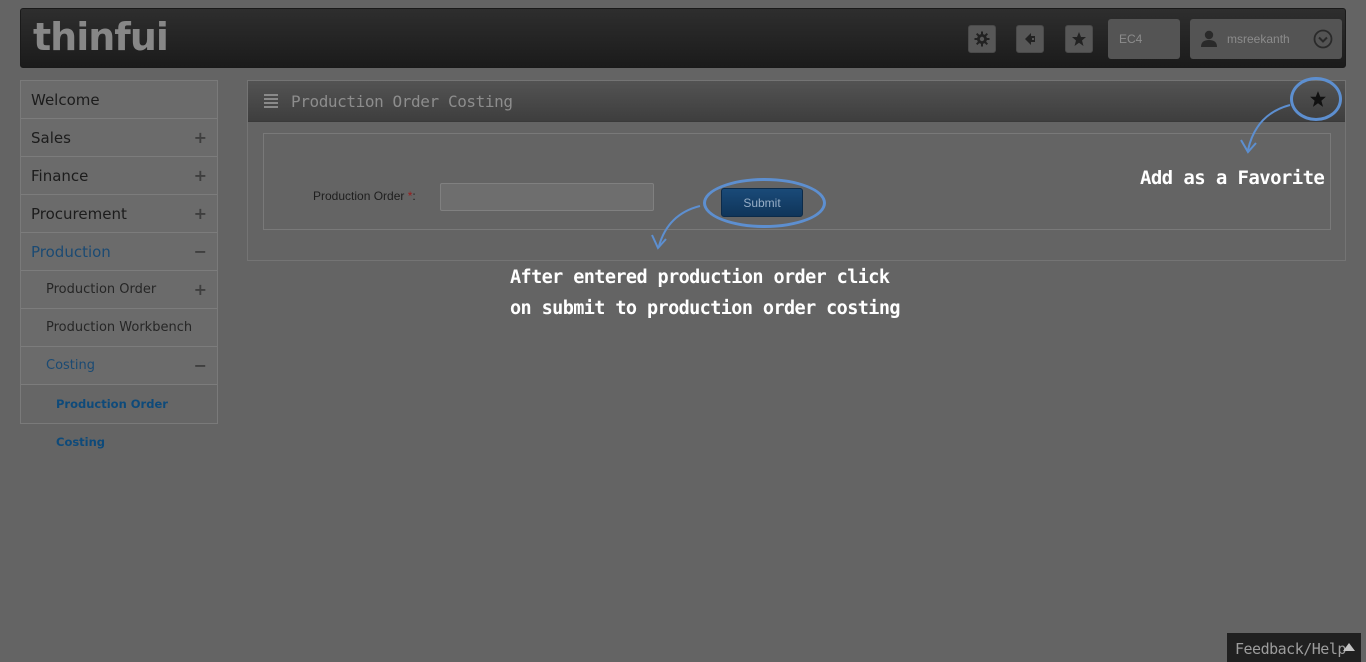 This screenshot has height=662, width=1366. I want to click on panel-header: Production Order Costing, so click(796, 101).